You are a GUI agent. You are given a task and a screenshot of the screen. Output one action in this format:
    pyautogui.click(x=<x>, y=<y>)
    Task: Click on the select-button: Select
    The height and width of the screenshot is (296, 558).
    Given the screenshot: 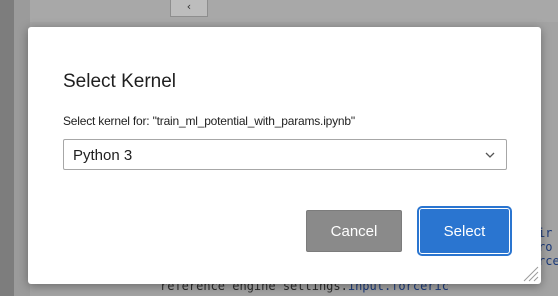 What is the action you would take?
    pyautogui.click(x=464, y=231)
    